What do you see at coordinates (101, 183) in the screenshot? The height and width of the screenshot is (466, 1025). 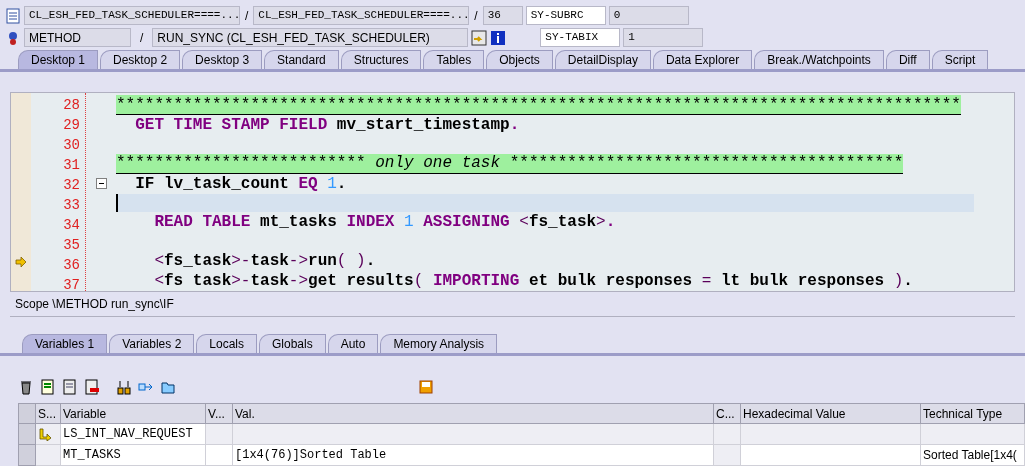 I see `collapse-icon` at bounding box center [101, 183].